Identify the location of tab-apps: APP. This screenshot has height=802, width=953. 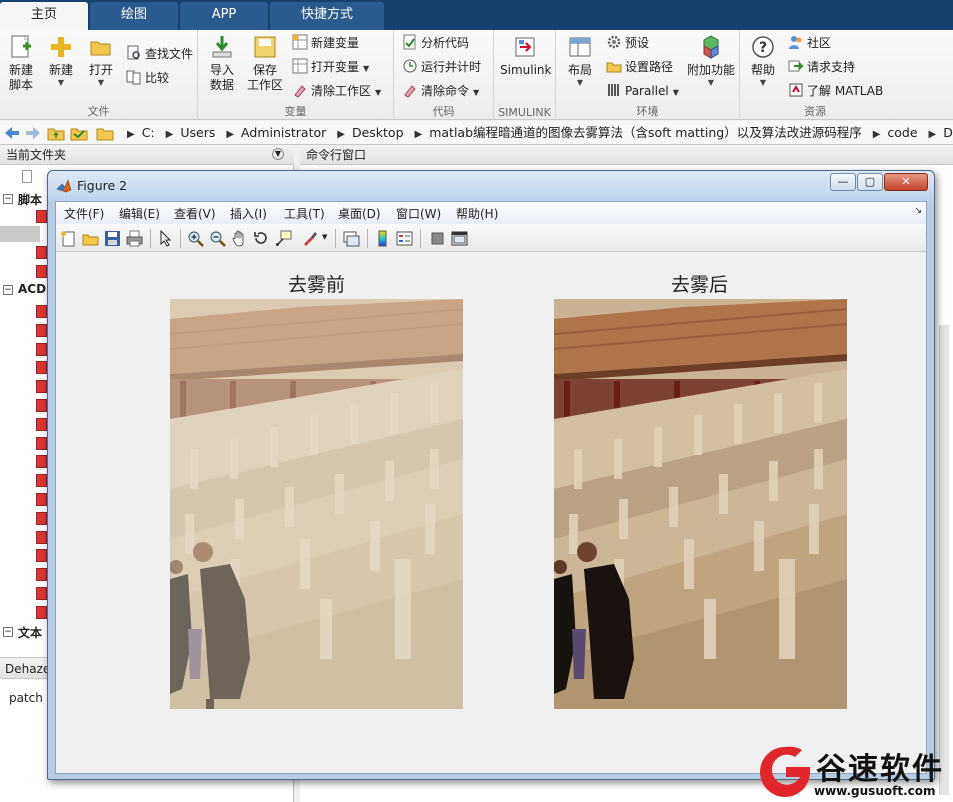
(224, 16).